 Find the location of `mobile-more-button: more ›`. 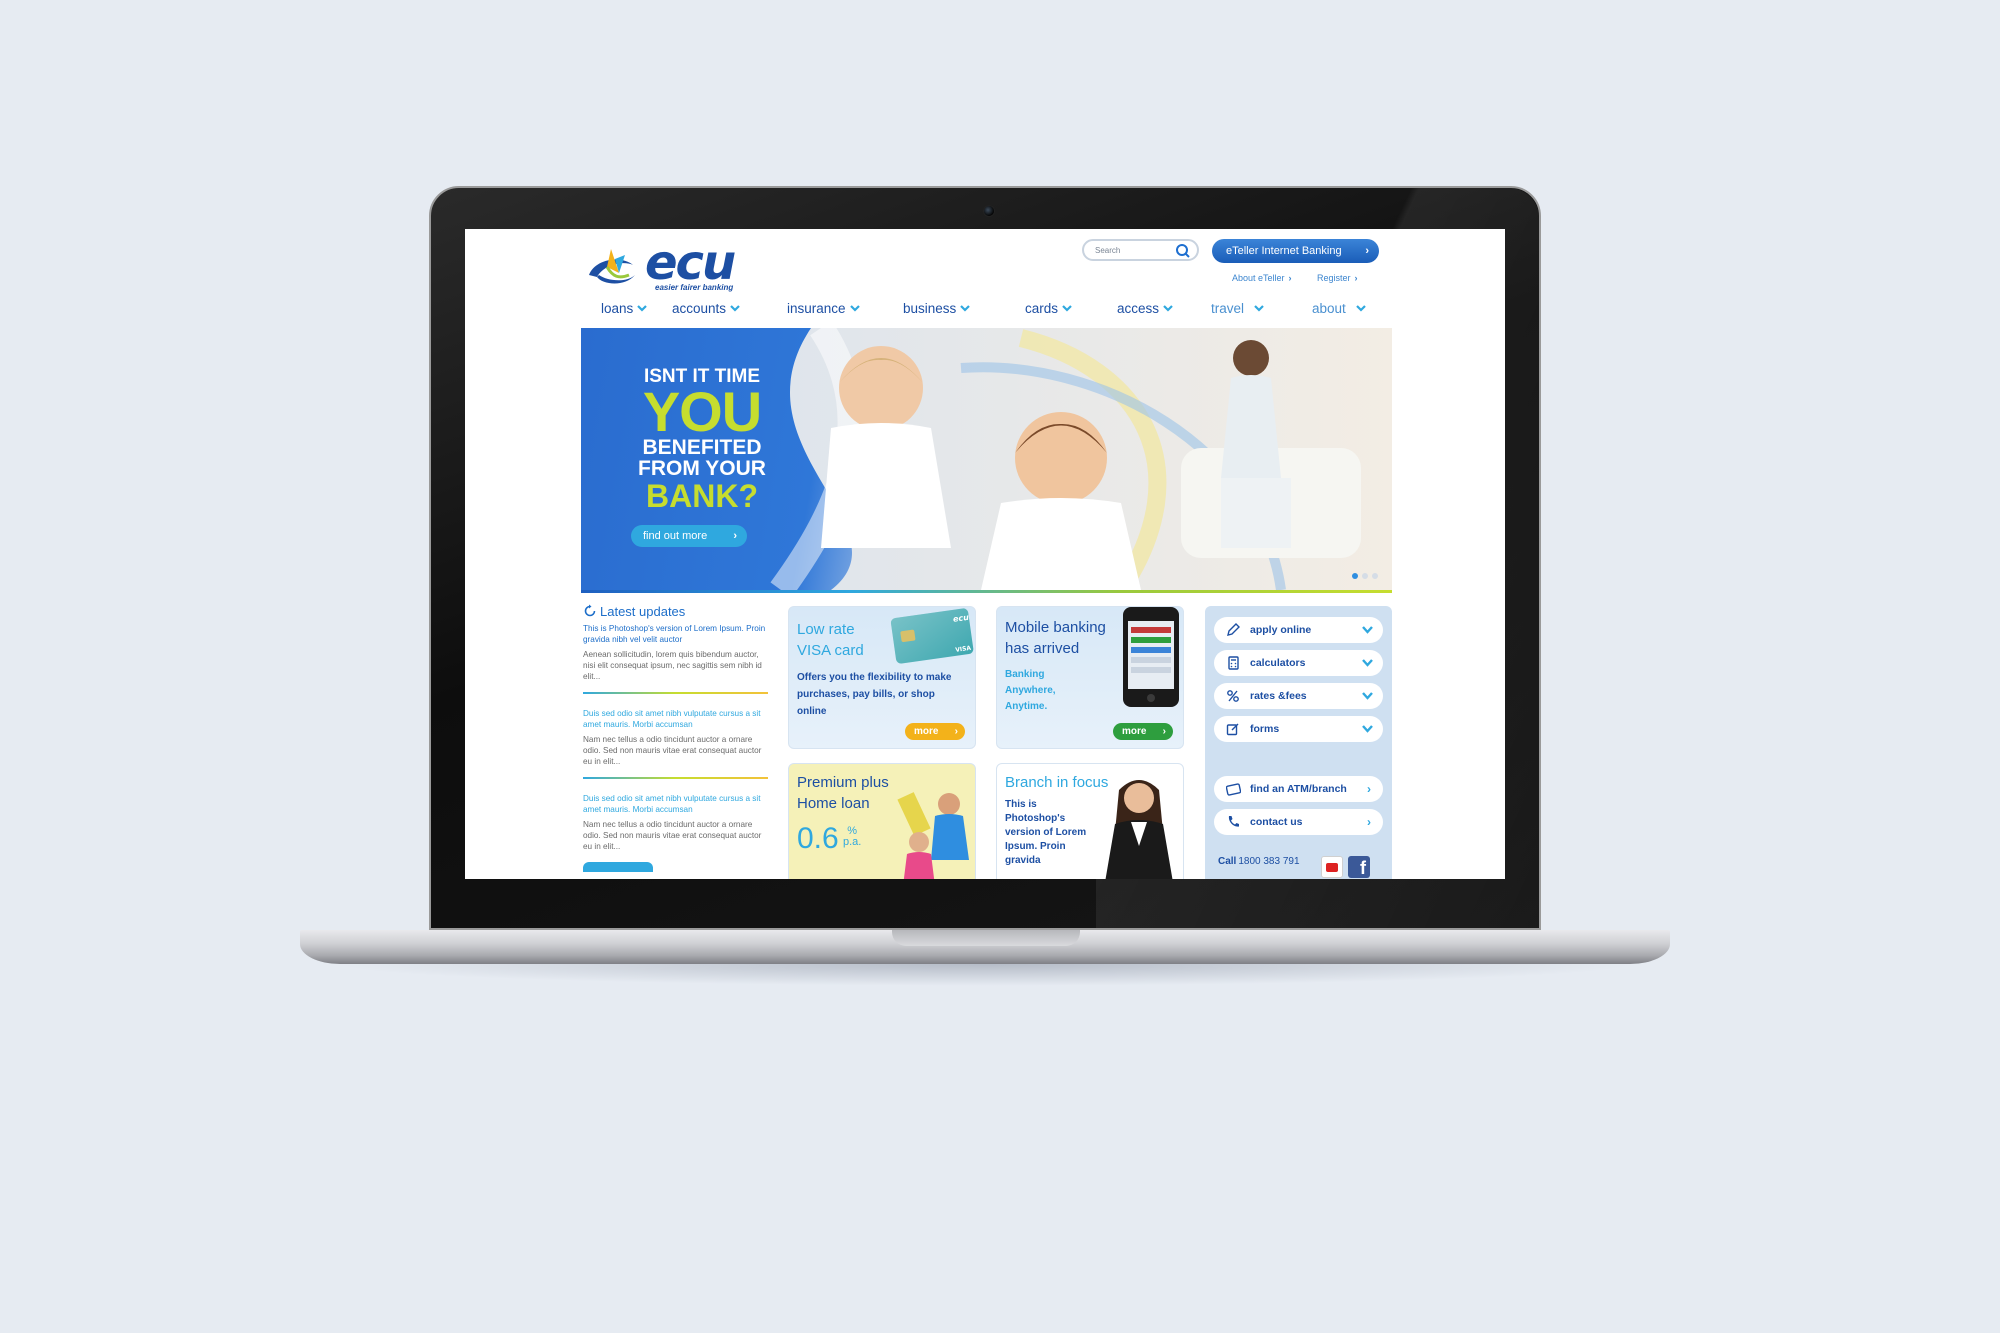

mobile-more-button: more › is located at coordinates (1143, 731).